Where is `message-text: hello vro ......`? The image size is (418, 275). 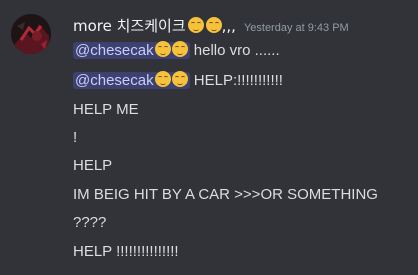 message-text: hello vro ...... is located at coordinates (234, 50).